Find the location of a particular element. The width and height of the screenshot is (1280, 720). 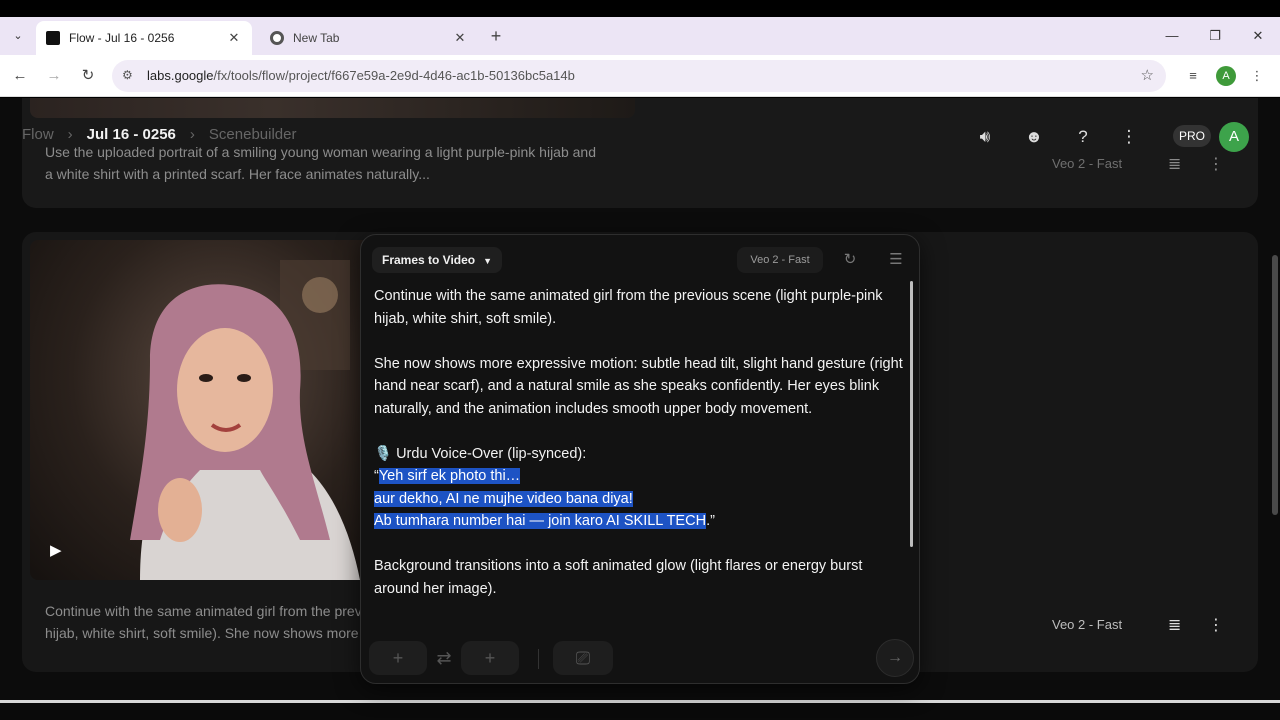

user-avatar: A is located at coordinates (1234, 137).